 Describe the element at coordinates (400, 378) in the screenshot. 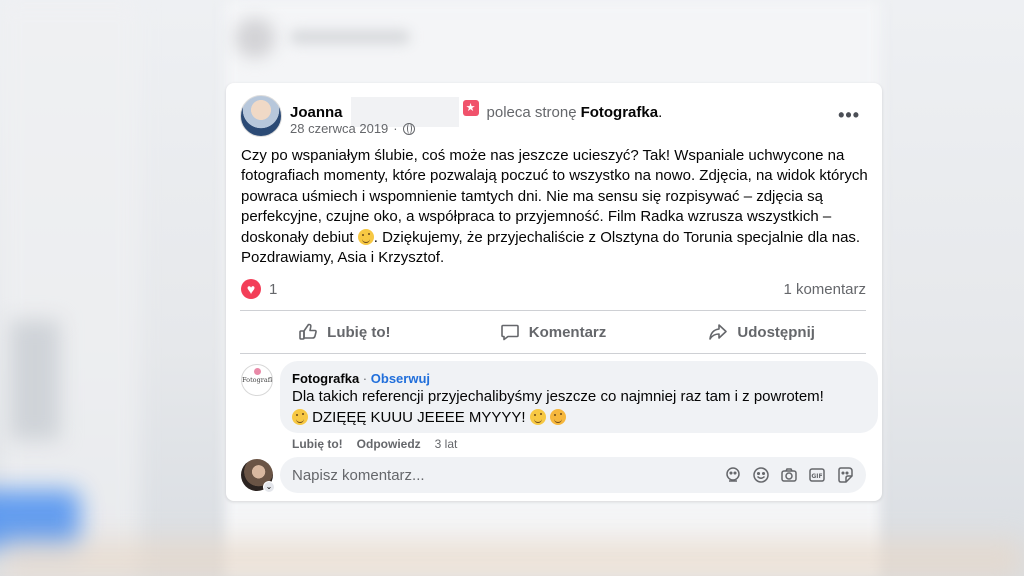

I see `follow-link: Obserwuj` at that location.